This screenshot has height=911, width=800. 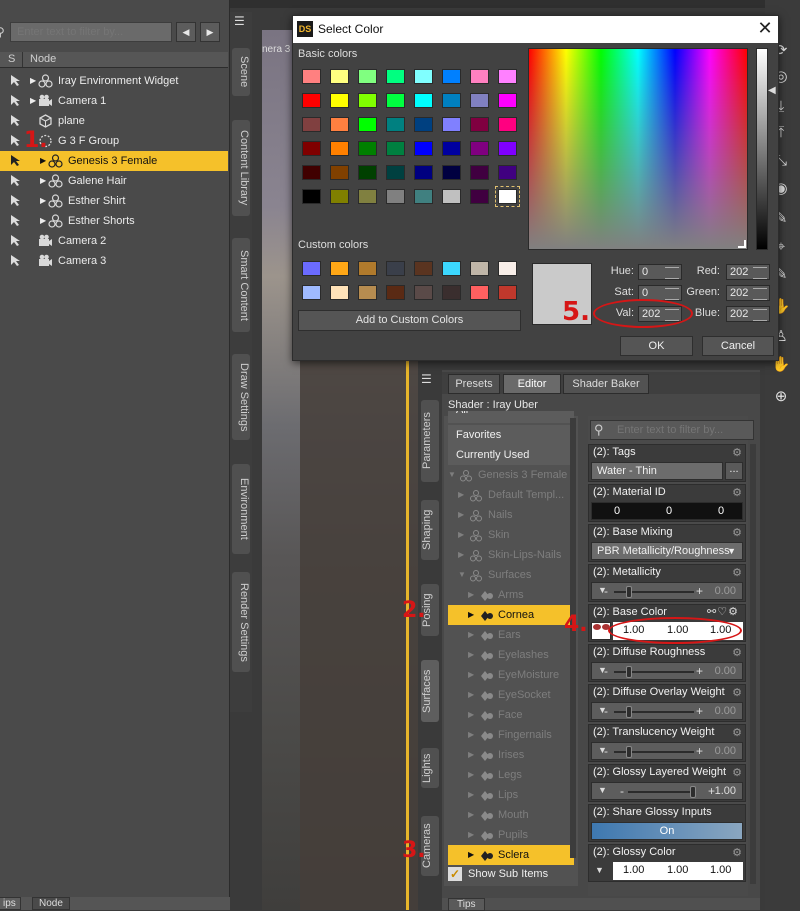 I want to click on glossy-color-field: 1.00 1.00 1.00, so click(x=678, y=871).